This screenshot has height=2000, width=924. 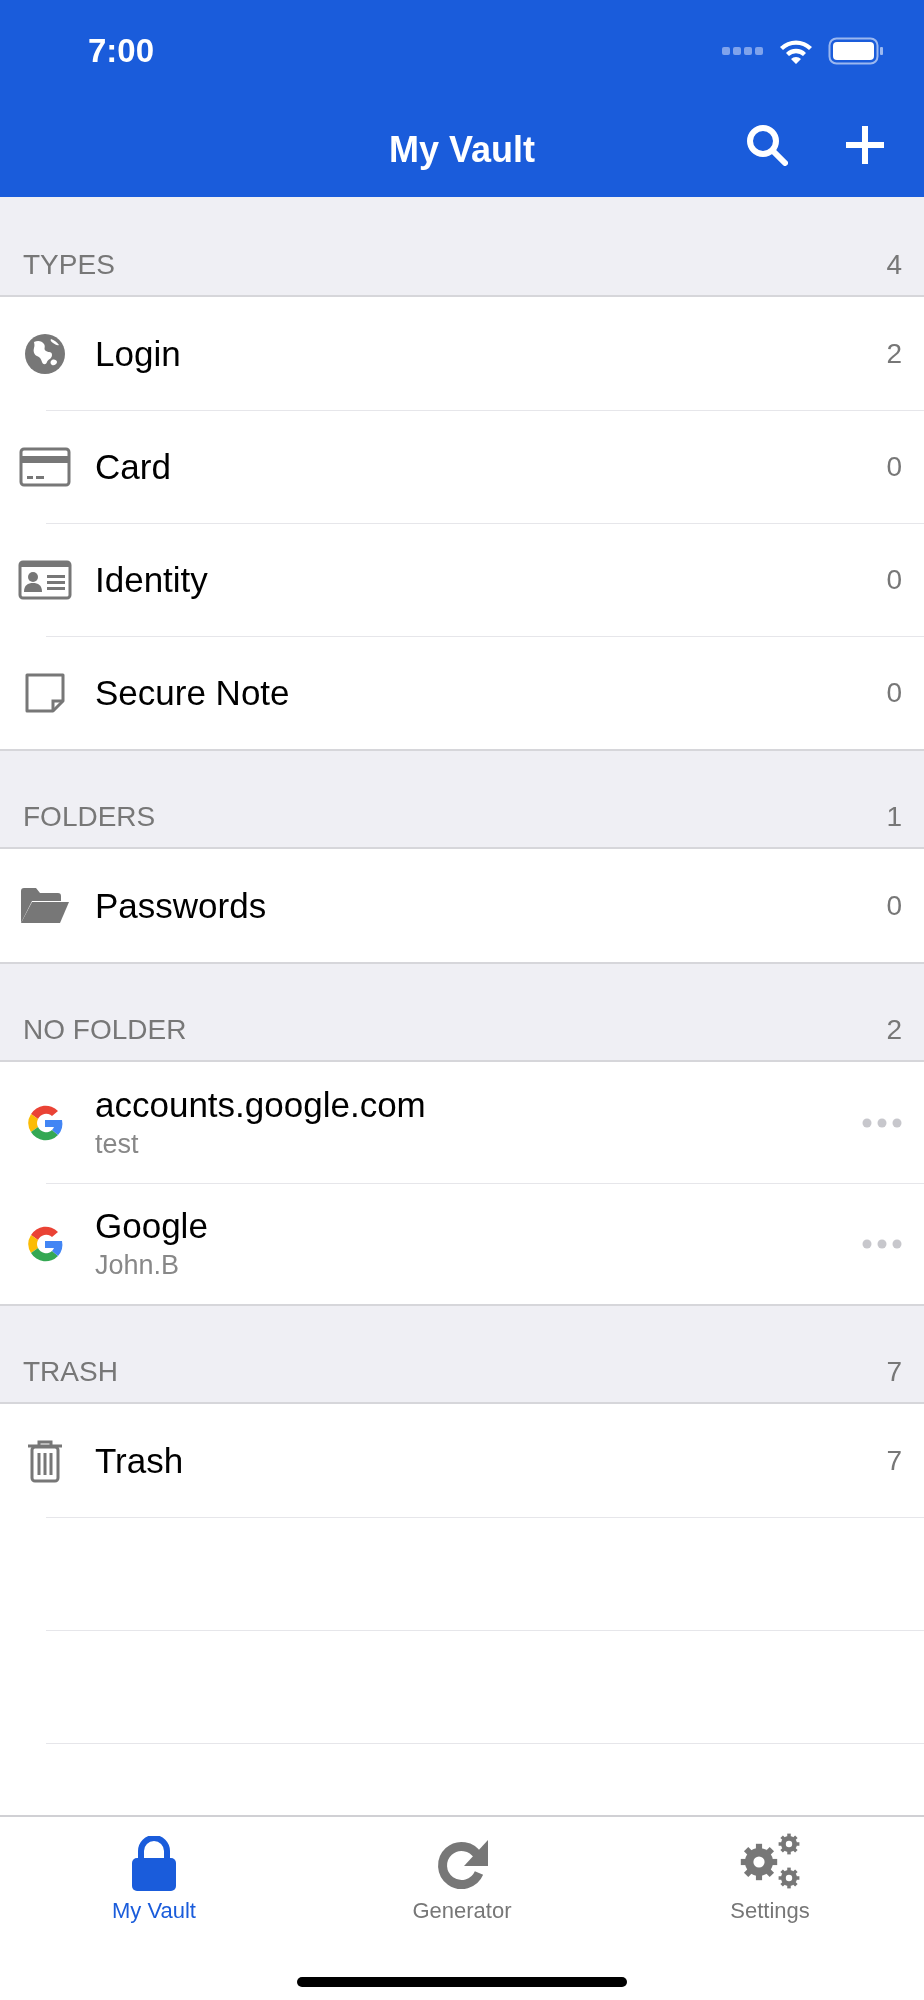 I want to click on item-label: Card, so click(x=133, y=466).